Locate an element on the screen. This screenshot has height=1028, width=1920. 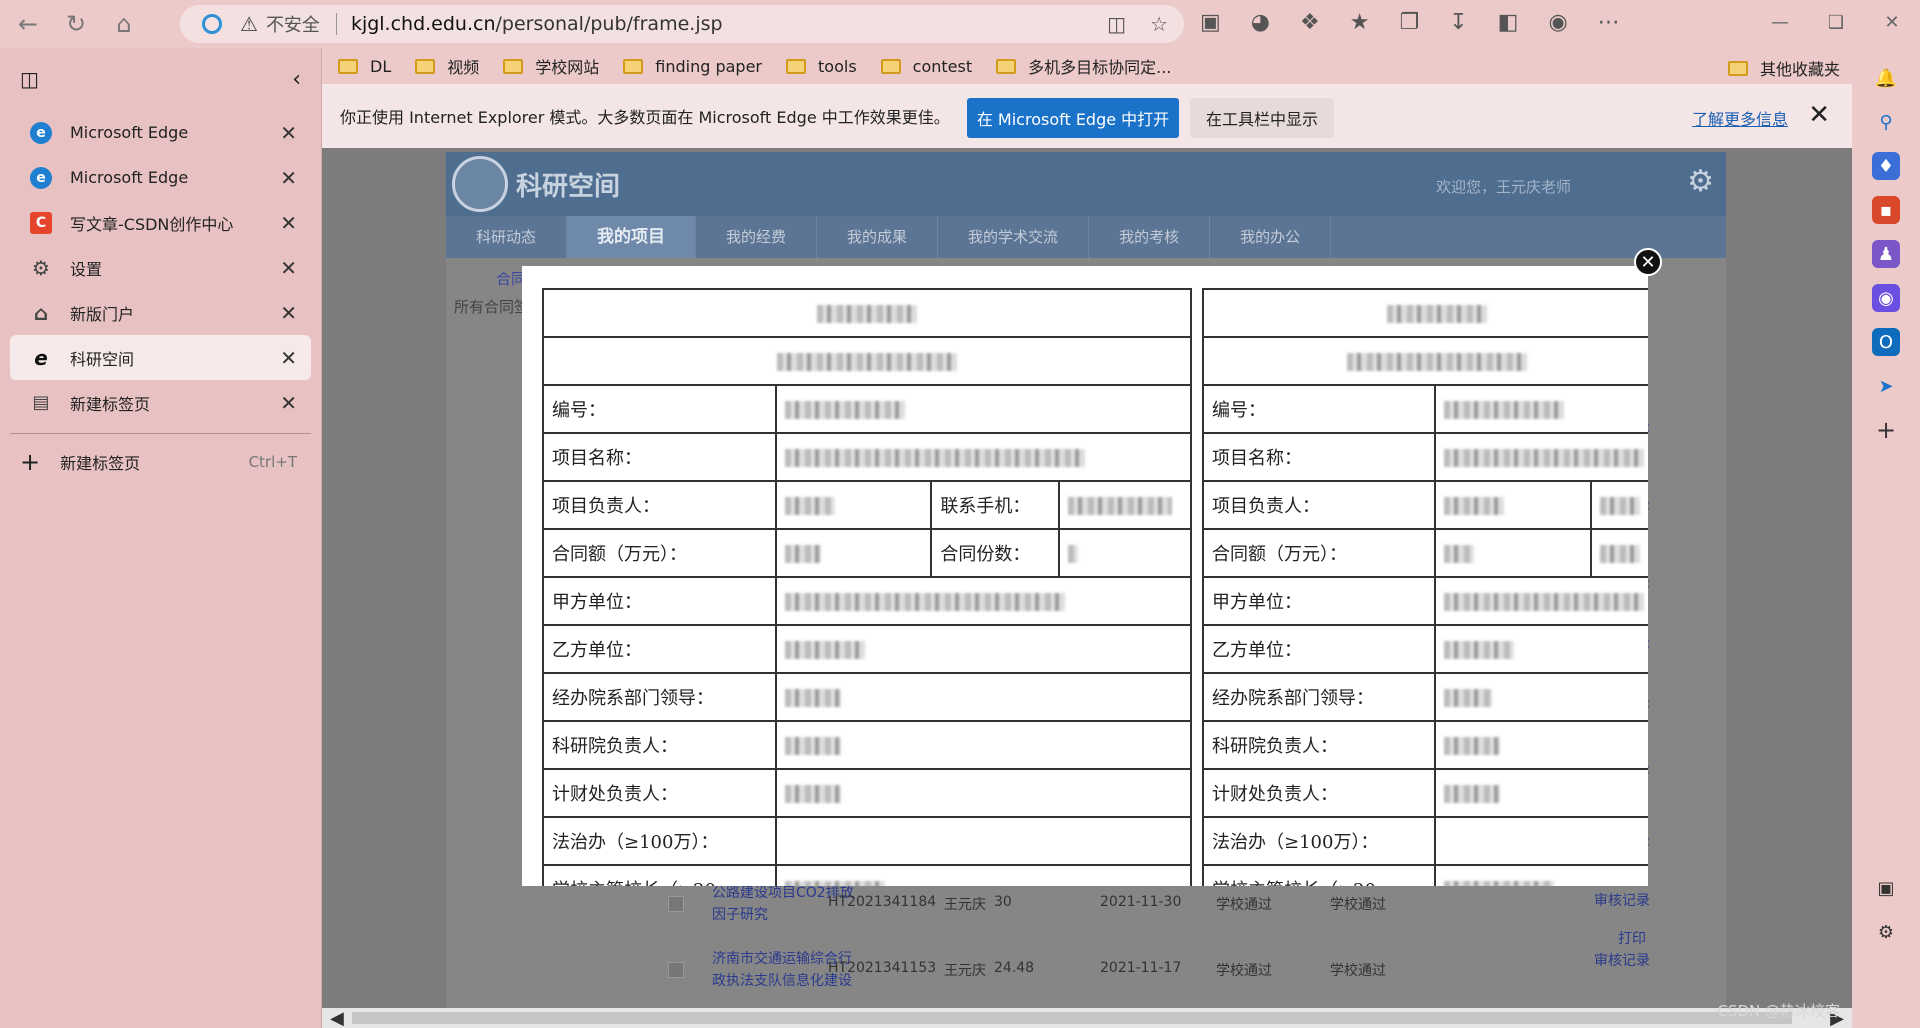
horizontal-scrollbar: ◀ ▶ is located at coordinates (1087, 1018).